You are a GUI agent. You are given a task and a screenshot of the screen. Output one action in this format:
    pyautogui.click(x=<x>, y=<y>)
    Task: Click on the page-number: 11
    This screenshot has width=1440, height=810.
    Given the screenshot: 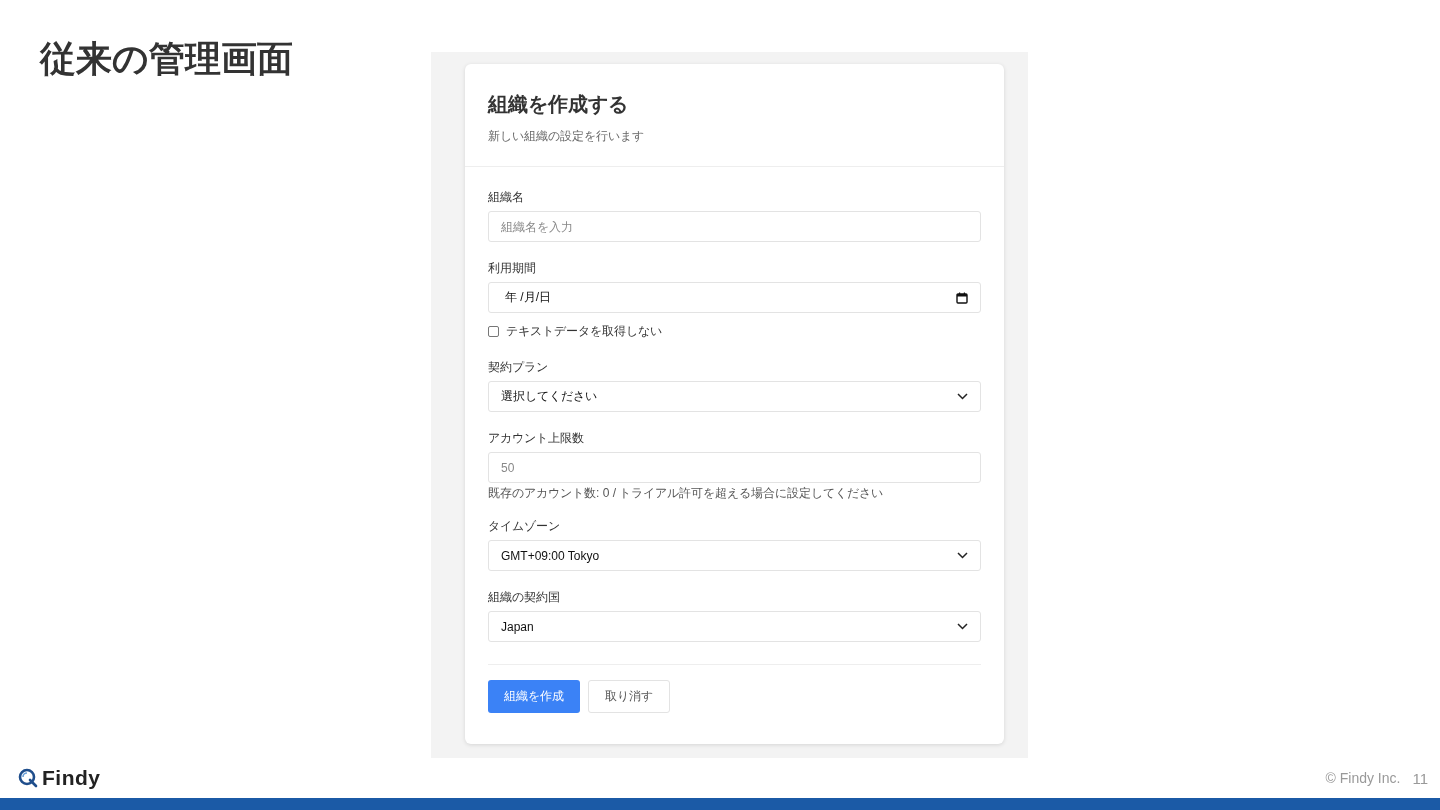 What is the action you would take?
    pyautogui.click(x=1420, y=778)
    